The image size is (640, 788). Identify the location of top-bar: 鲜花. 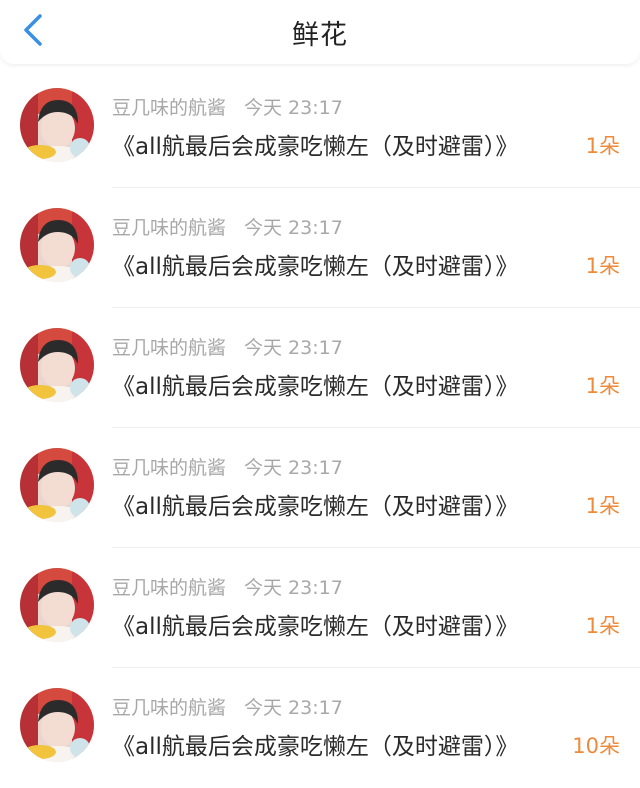
(320, 32).